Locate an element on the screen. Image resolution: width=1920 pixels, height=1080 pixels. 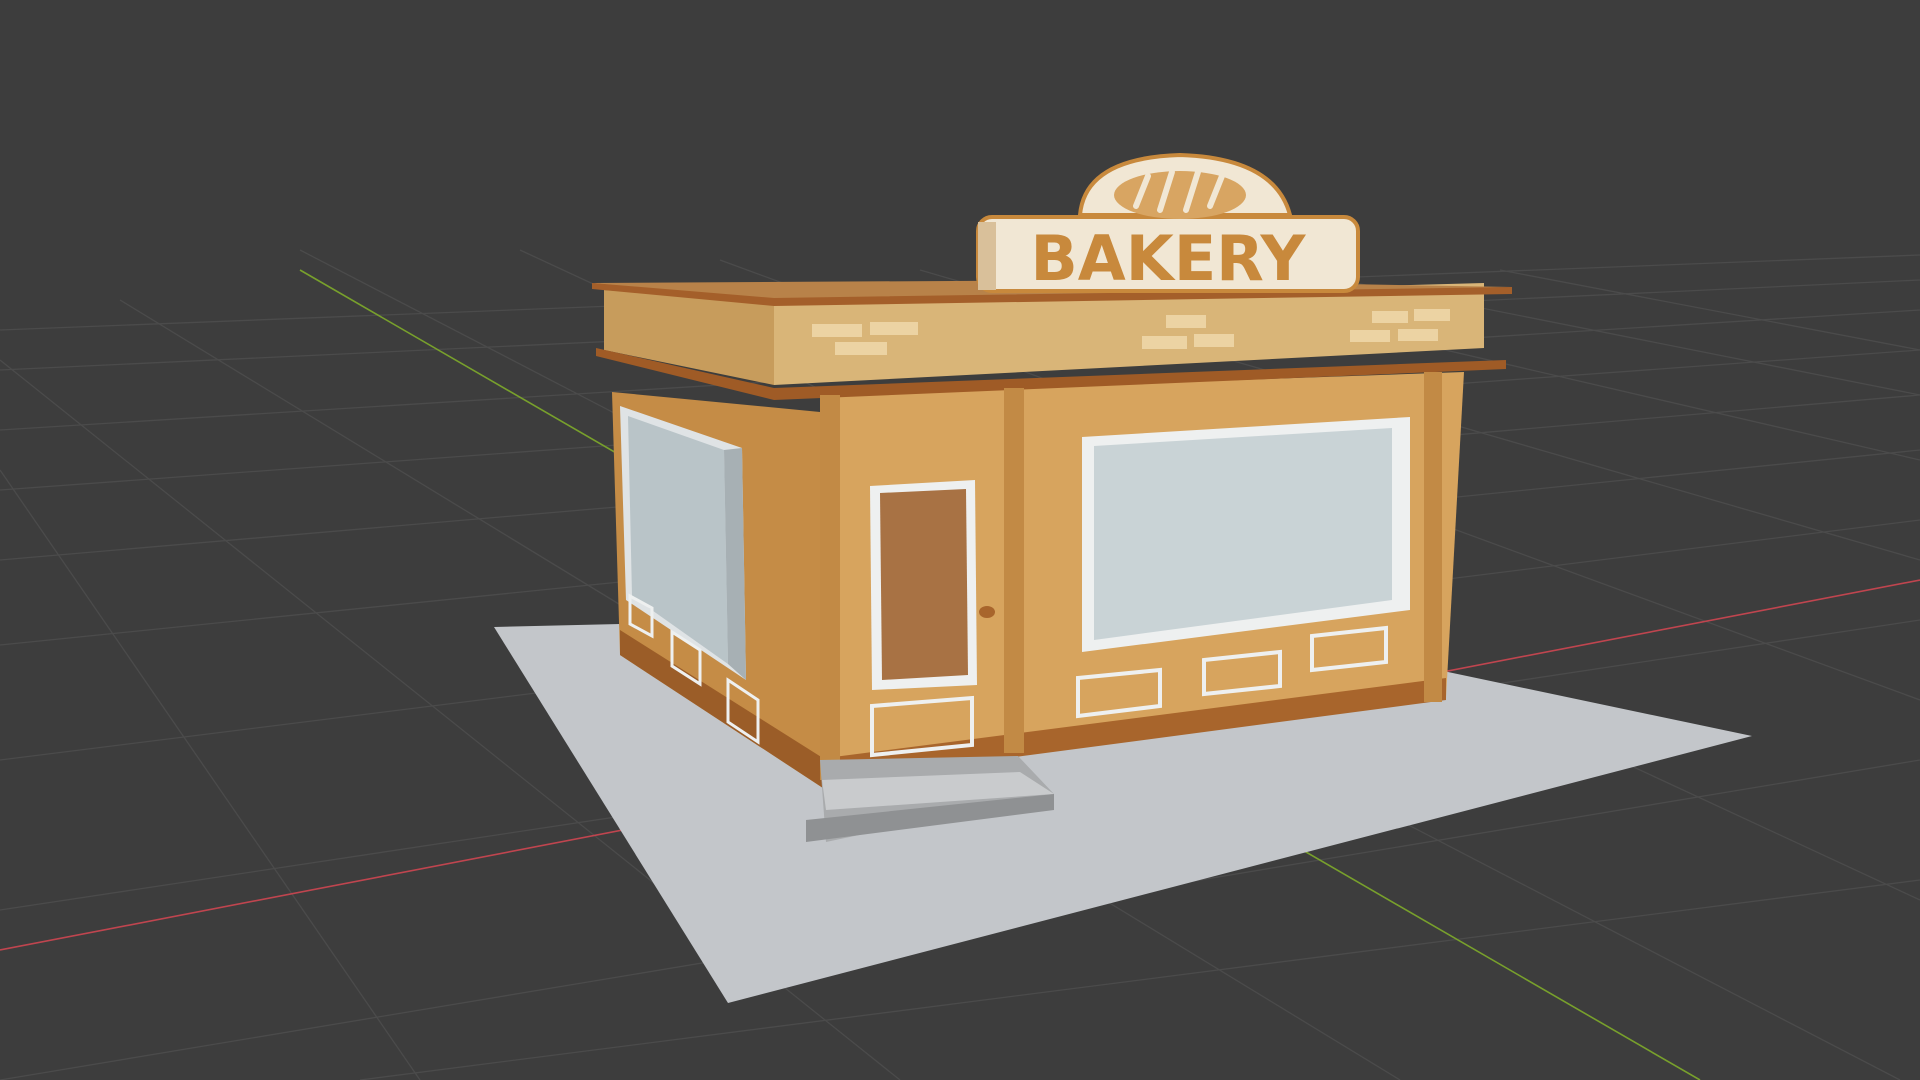
door is located at coordinates (924, 584).